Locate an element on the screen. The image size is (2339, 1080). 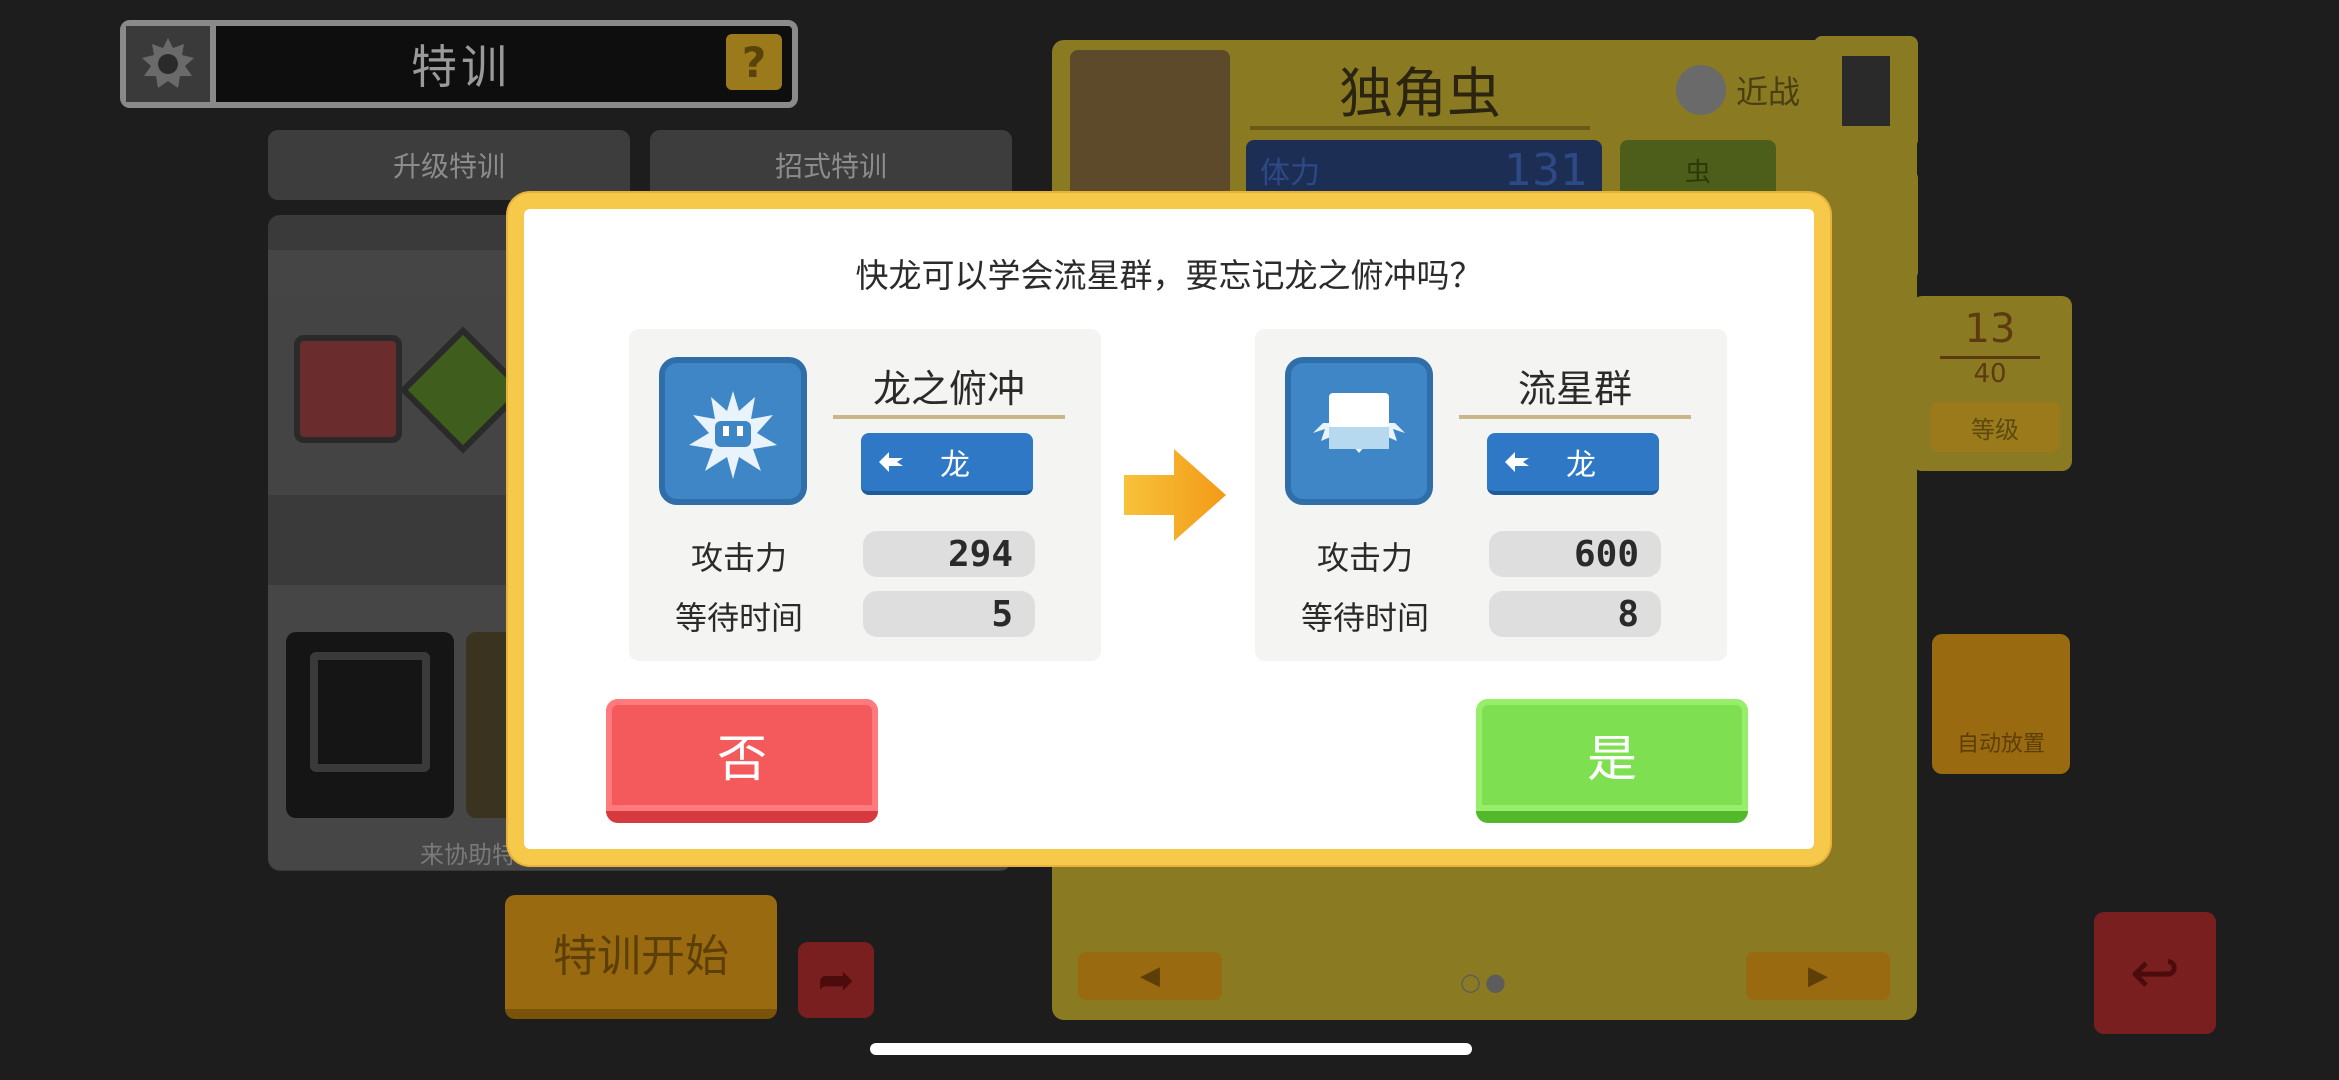
tab-move-training: 招式特训 is located at coordinates (831, 165).